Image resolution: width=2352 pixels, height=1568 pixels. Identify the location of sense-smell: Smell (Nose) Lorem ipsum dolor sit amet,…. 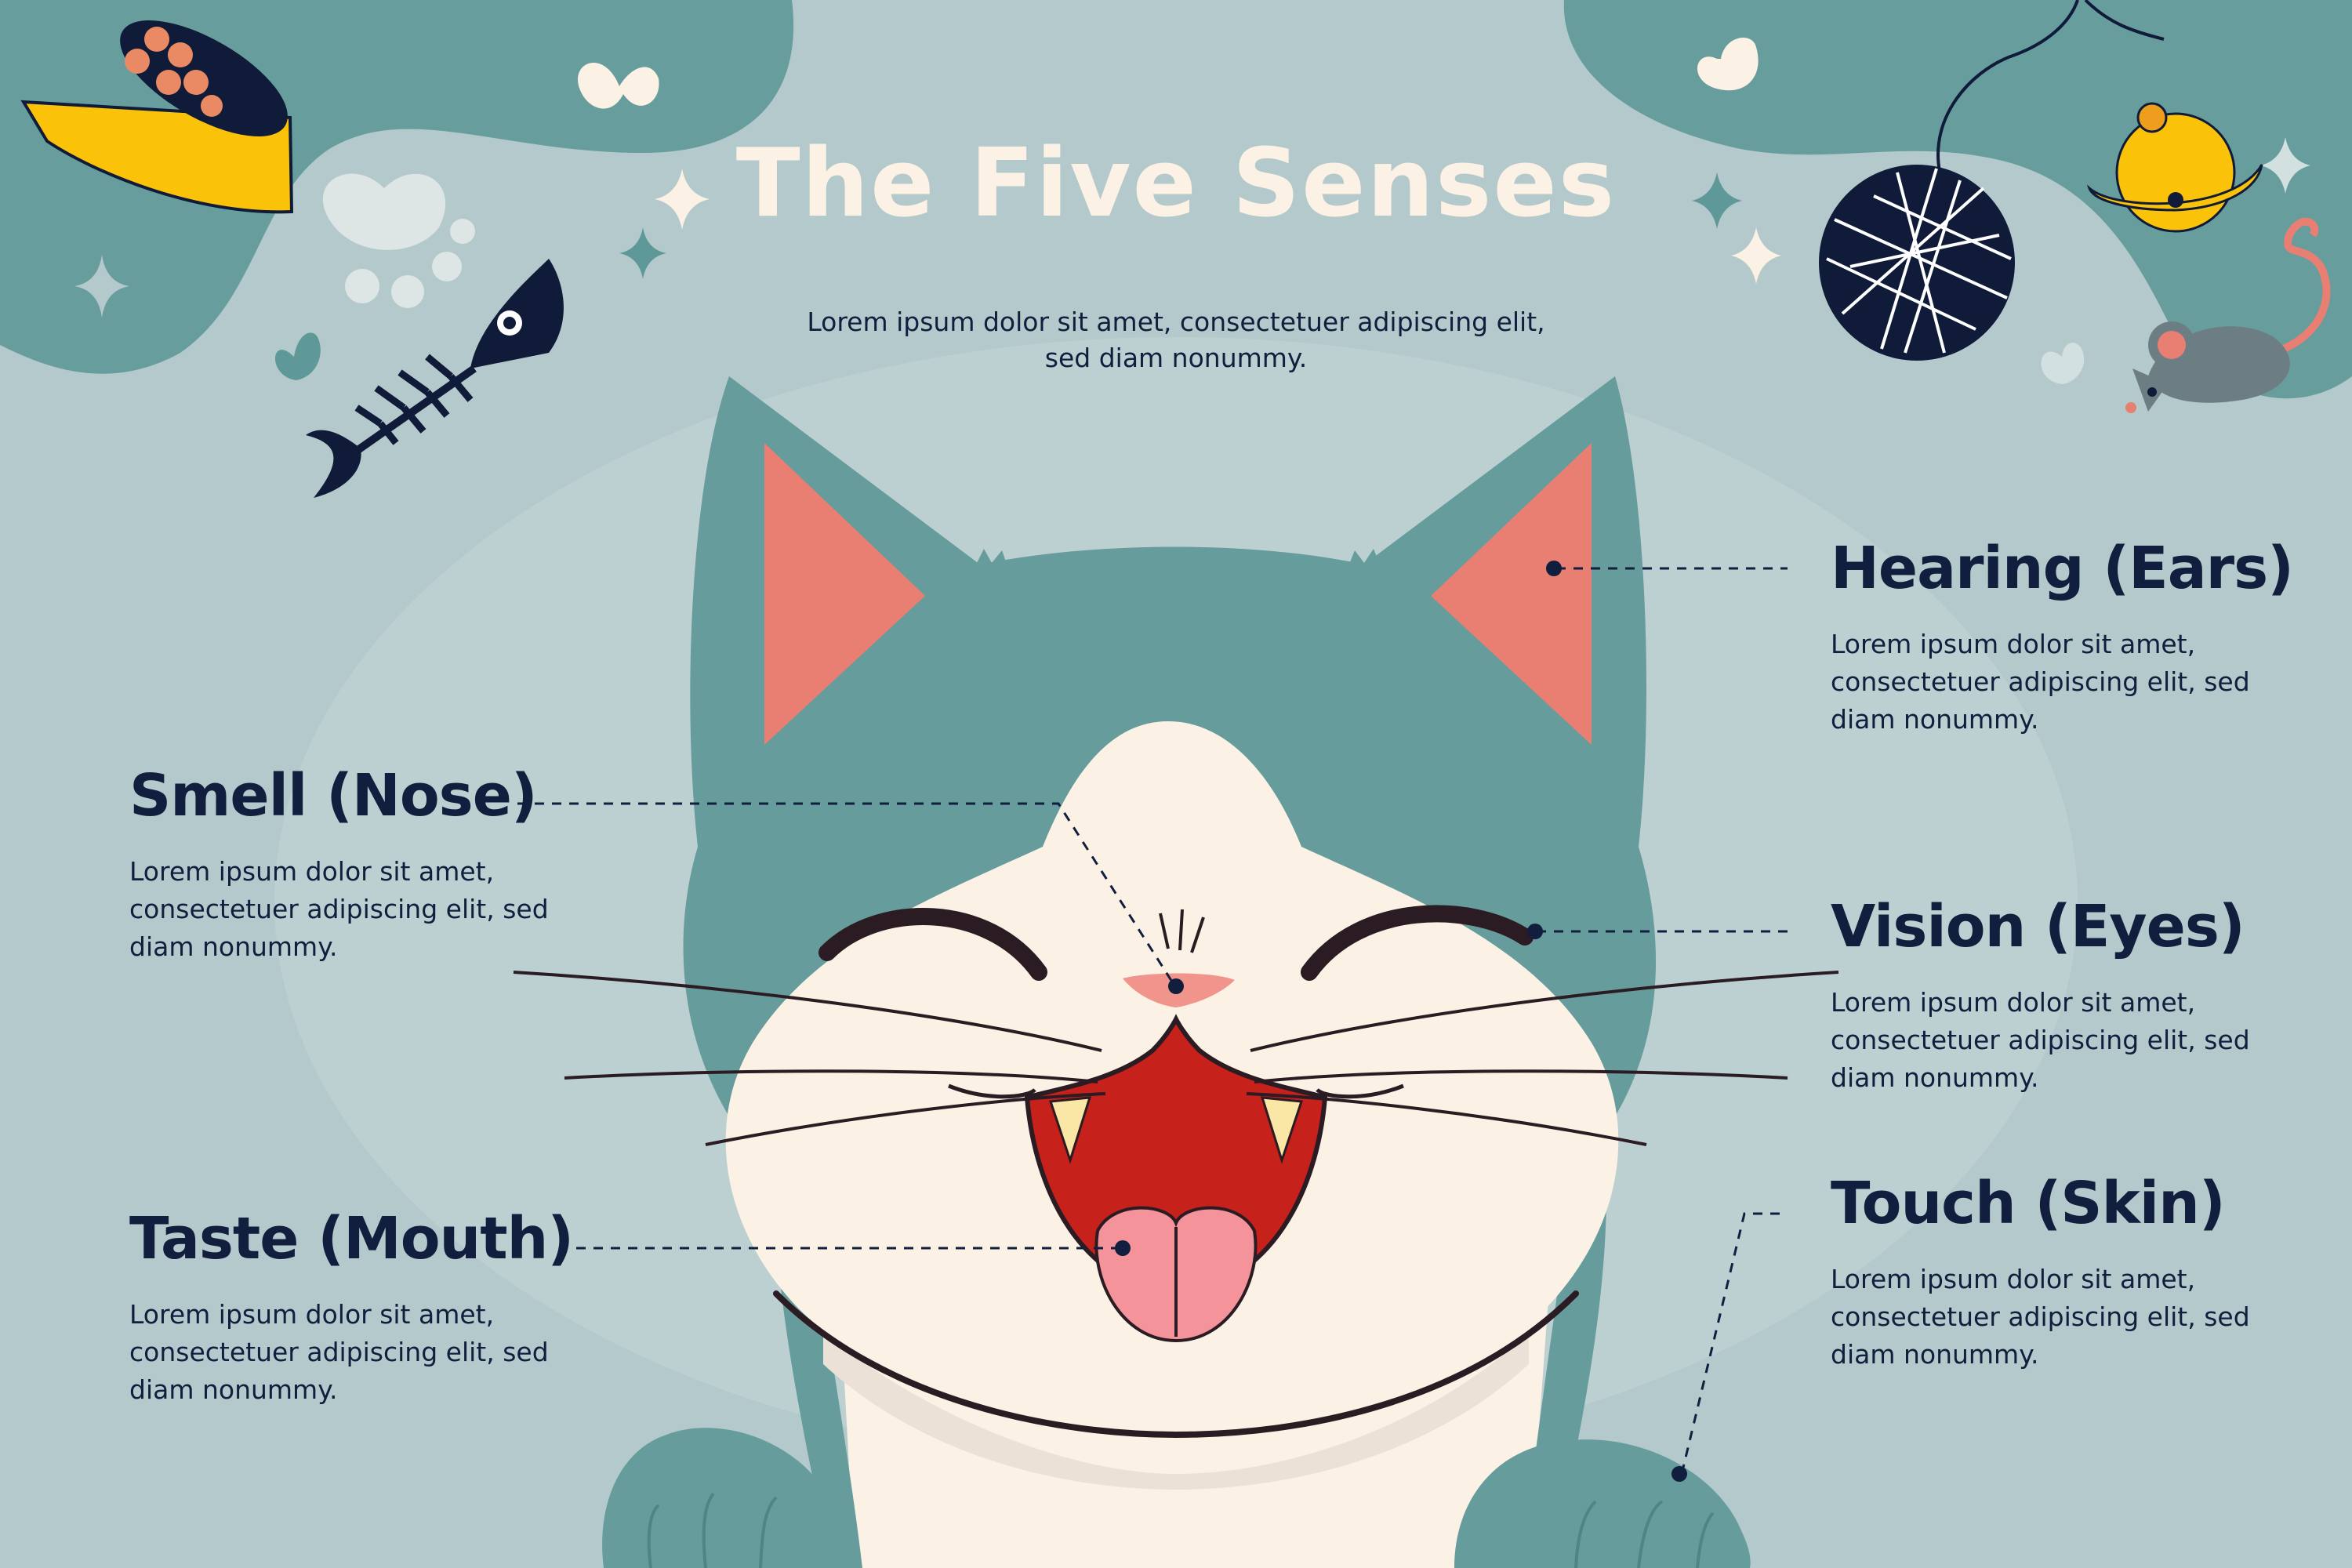
(348, 863).